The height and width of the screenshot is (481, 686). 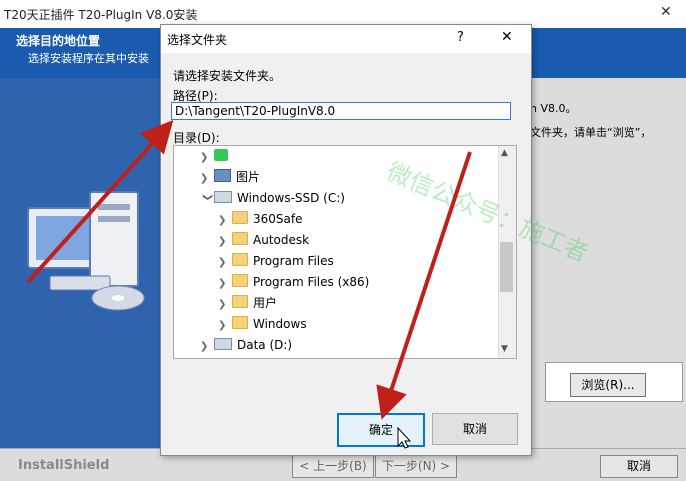 What do you see at coordinates (100, 202) in the screenshot?
I see `arrow-to-path-icon` at bounding box center [100, 202].